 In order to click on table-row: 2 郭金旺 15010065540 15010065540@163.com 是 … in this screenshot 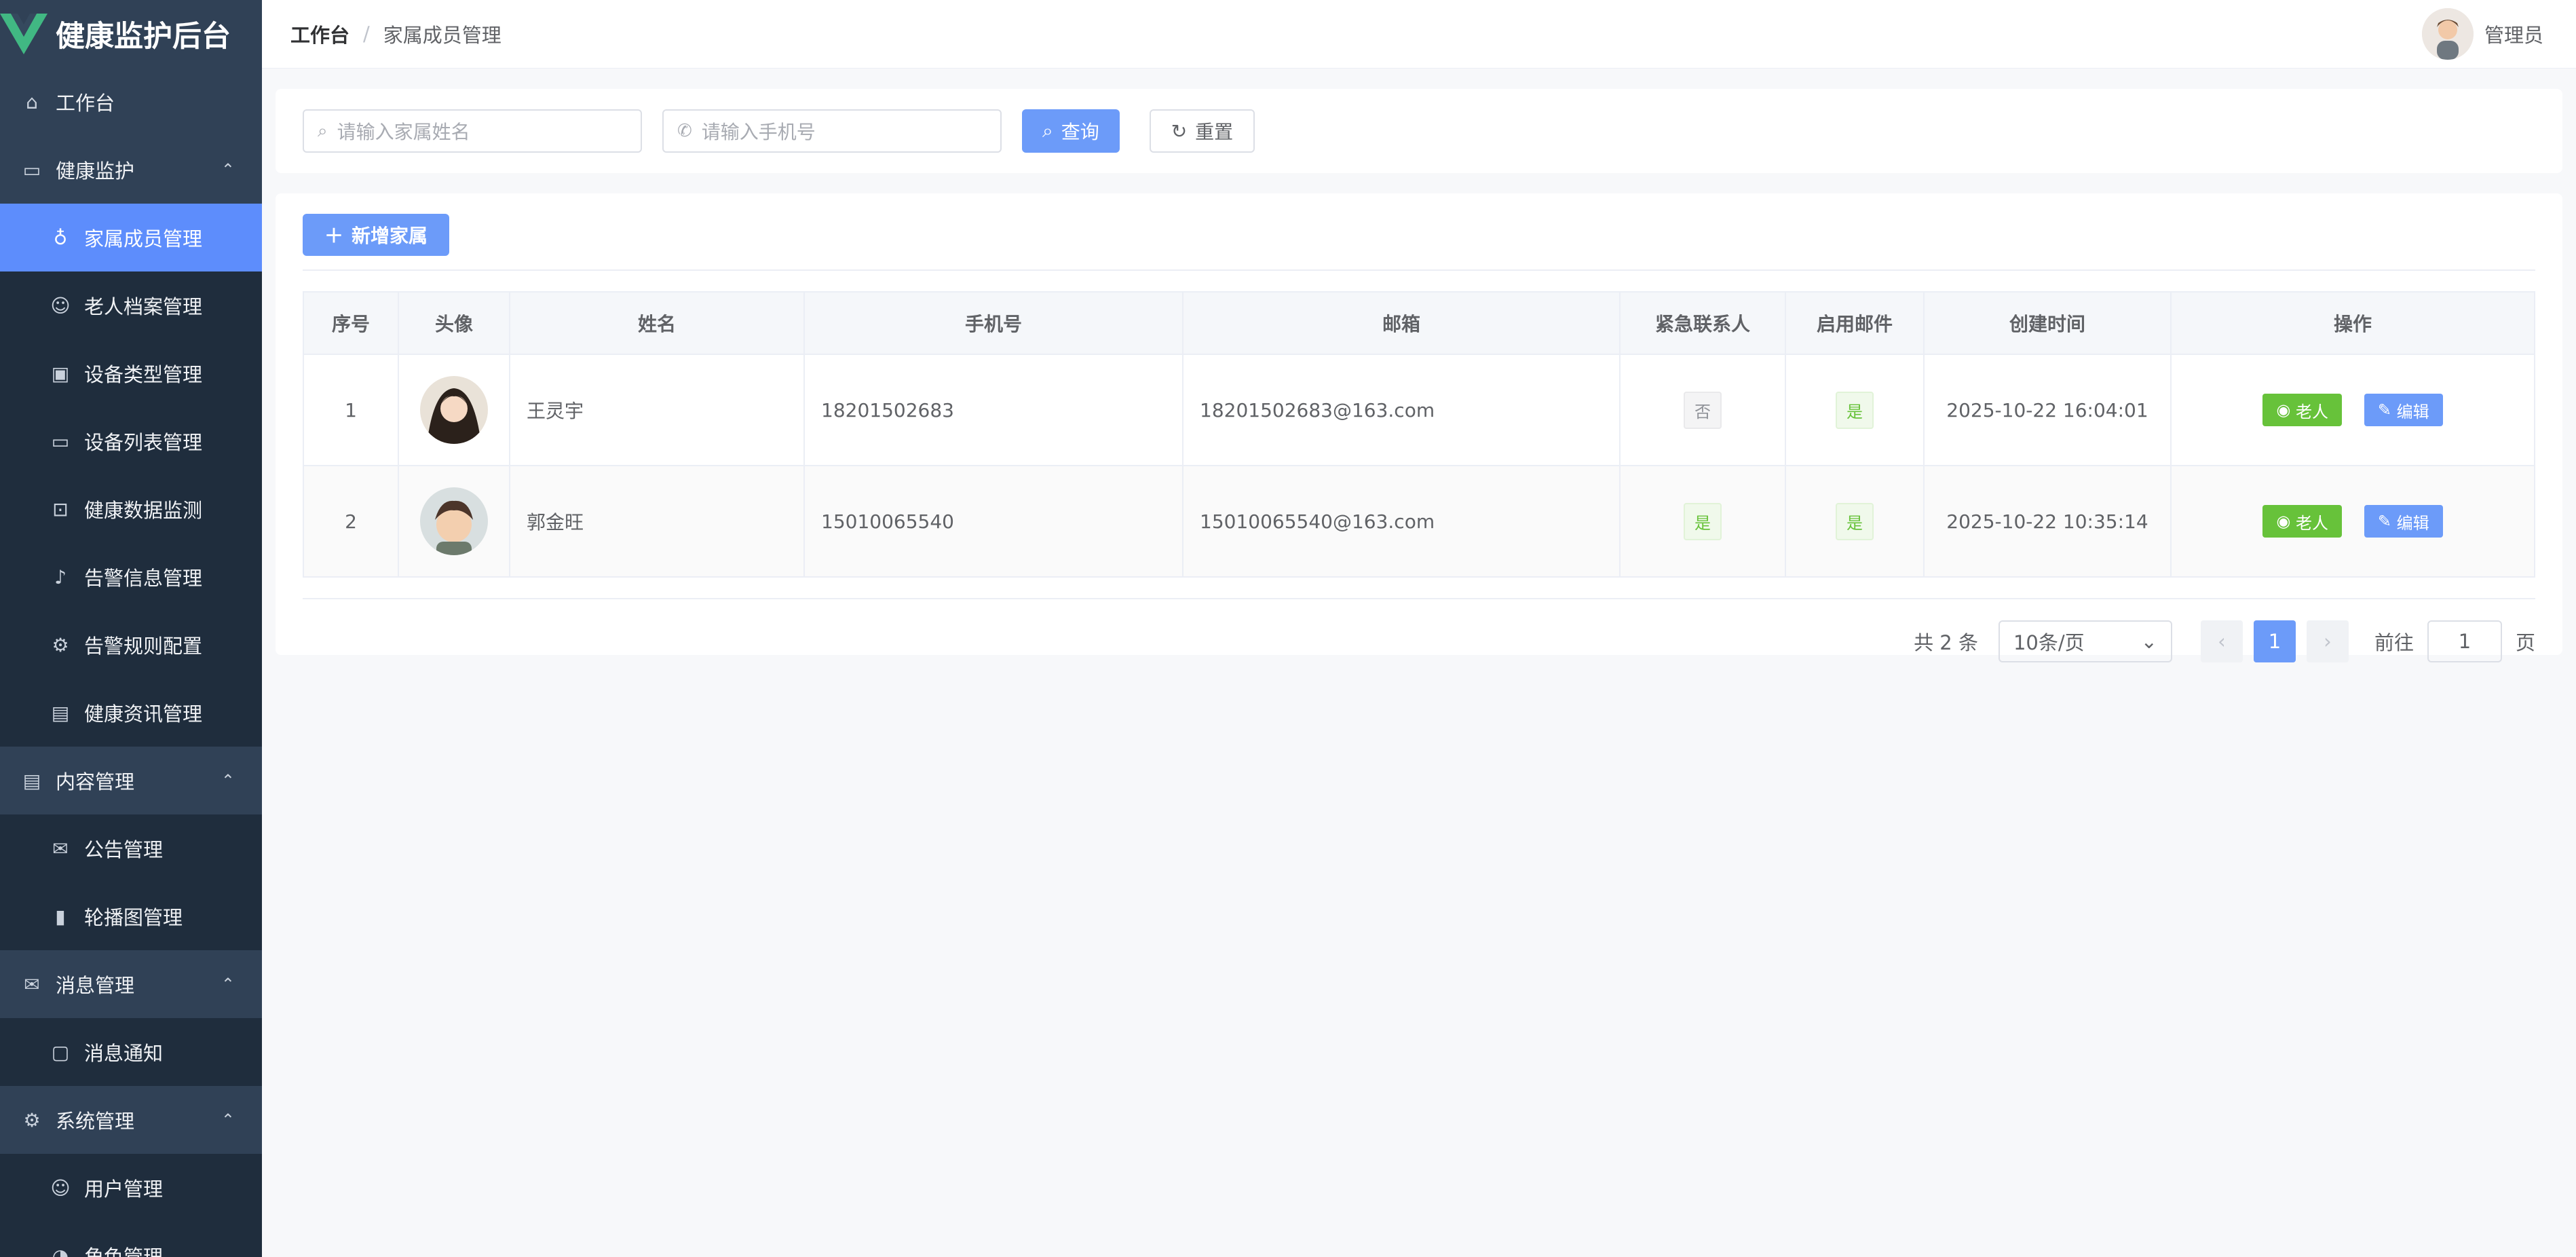, I will do `click(1419, 521)`.